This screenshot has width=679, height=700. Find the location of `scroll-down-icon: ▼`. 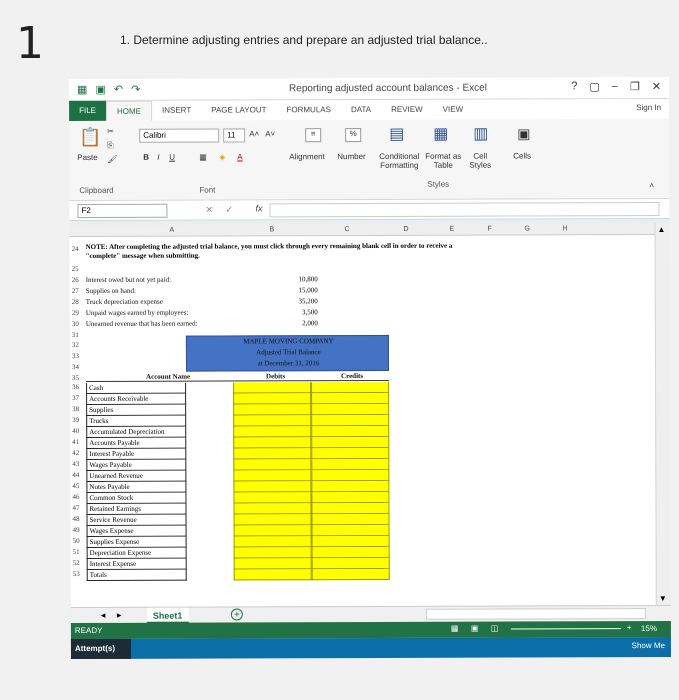

scroll-down-icon: ▼ is located at coordinates (663, 598).